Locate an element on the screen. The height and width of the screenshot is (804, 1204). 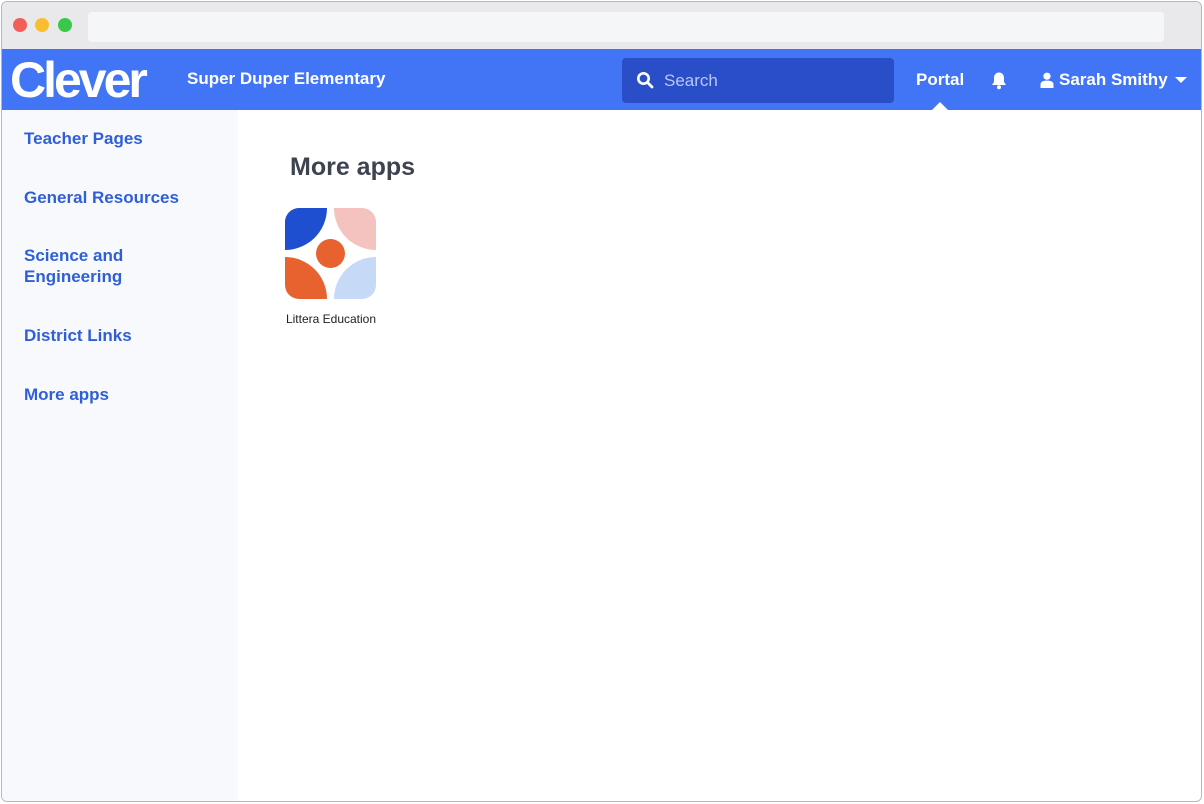
littera-logo-icon is located at coordinates (330, 253).